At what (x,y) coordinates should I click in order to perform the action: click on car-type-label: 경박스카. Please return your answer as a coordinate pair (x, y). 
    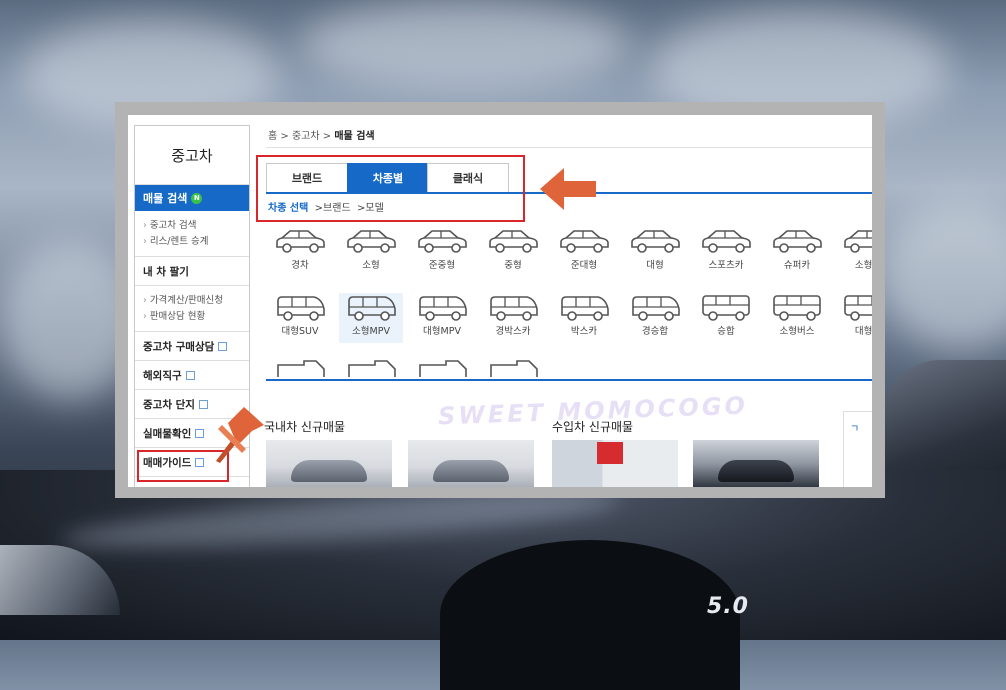
    Looking at the image, I should click on (513, 331).